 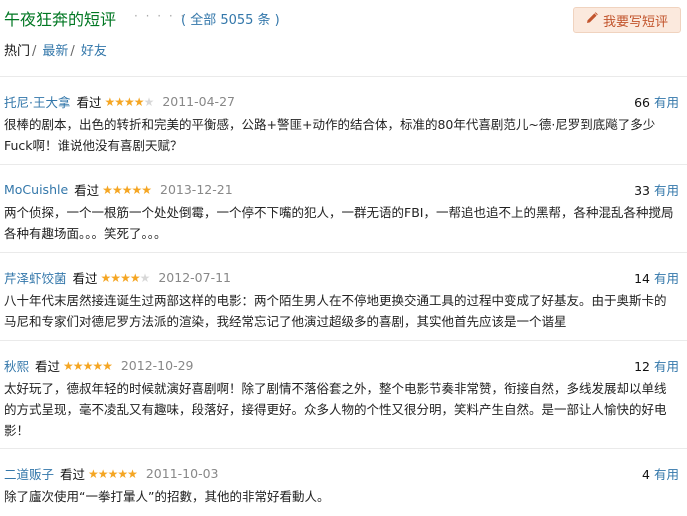 What do you see at coordinates (37, 101) in the screenshot?
I see `review-user-link: 托尼·王大拿` at bounding box center [37, 101].